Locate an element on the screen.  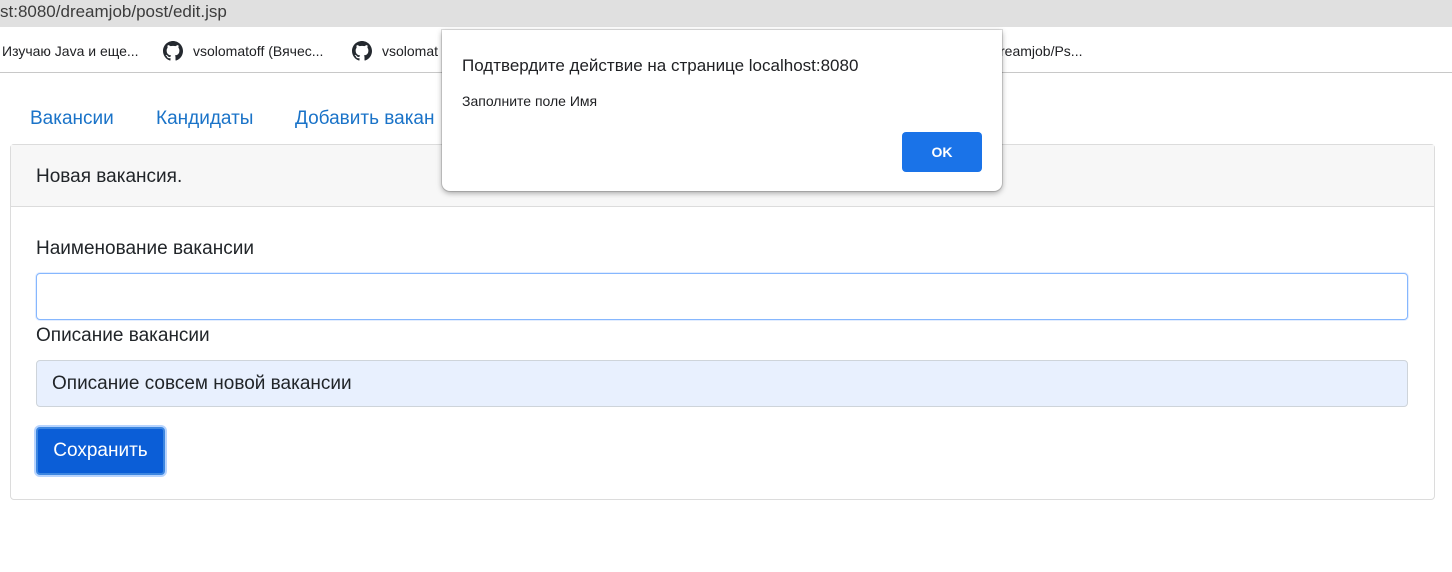
vacancy-name-input is located at coordinates (722, 296).